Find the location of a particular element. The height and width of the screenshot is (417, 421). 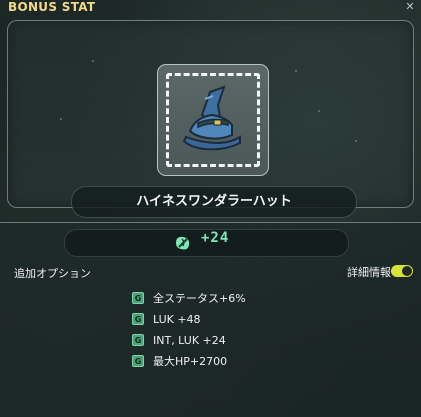

option-text: INT, LUK +24 is located at coordinates (189, 340).